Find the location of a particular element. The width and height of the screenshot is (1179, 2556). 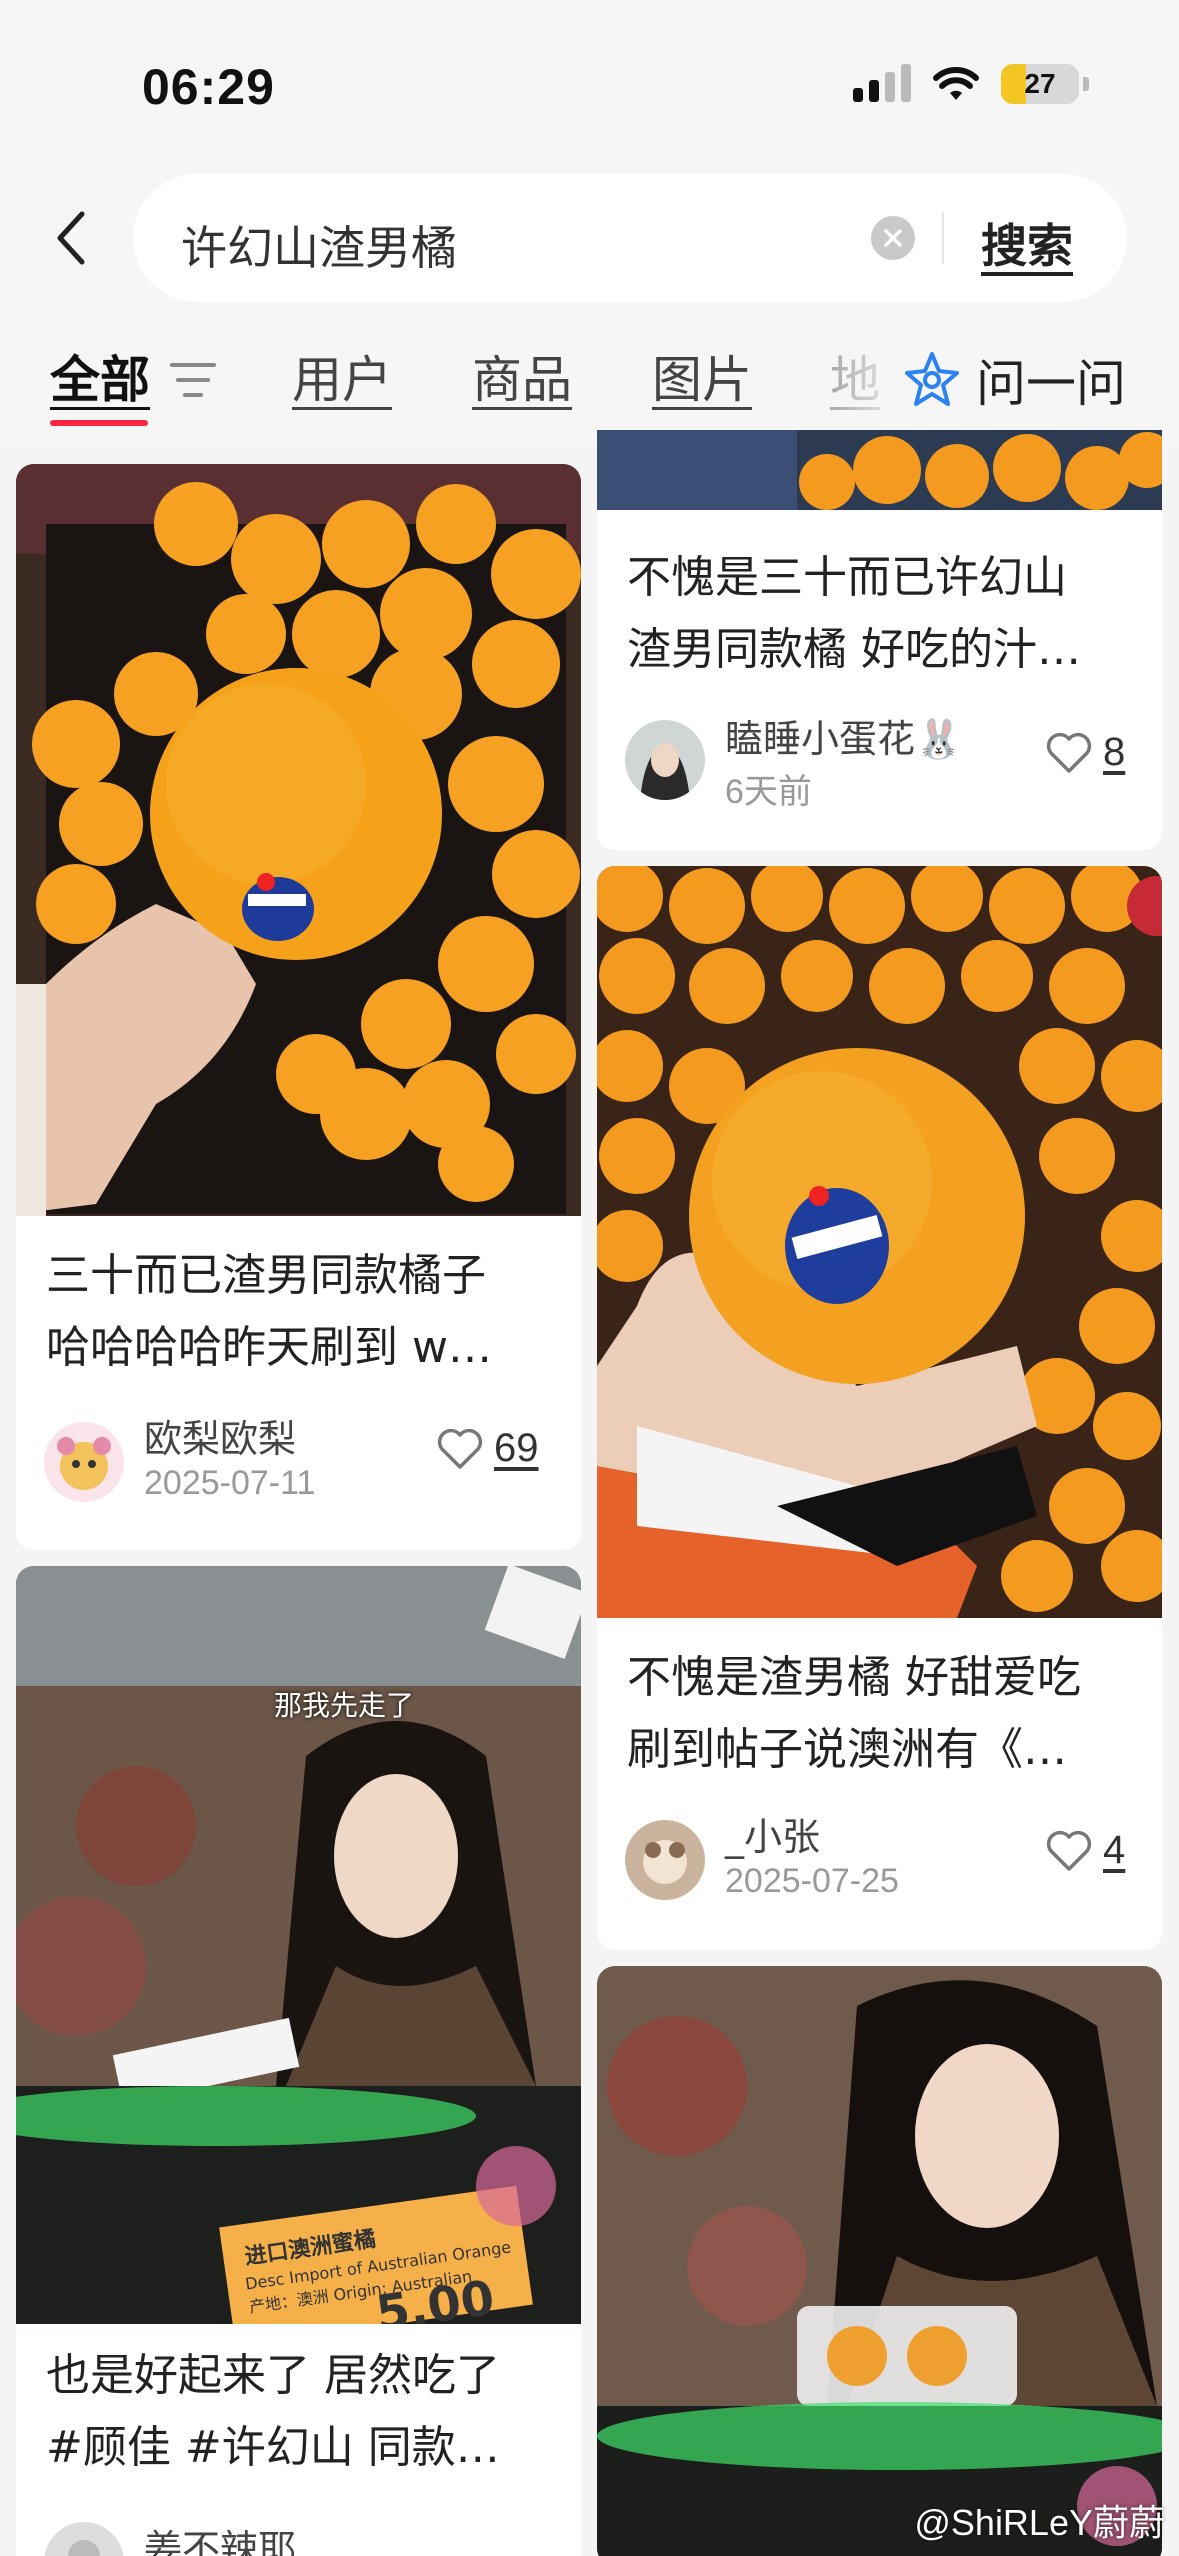

tab-bar: 全部 用户 商品 图片 地 问一问 is located at coordinates (589, 390).